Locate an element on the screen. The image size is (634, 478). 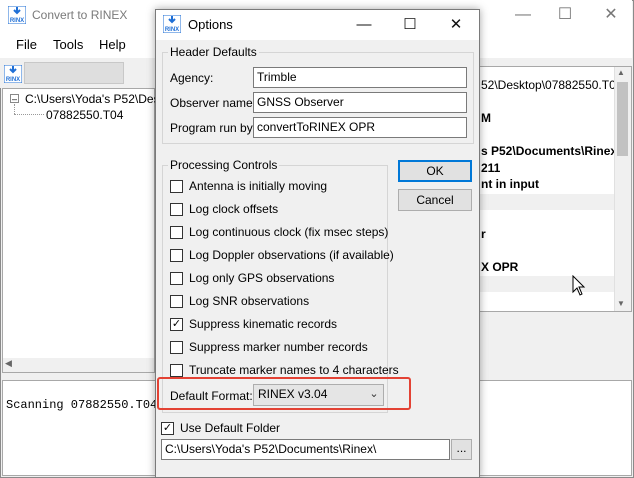
processing-option-row: Log Doppler observations (if available) is located at coordinates (282, 256).